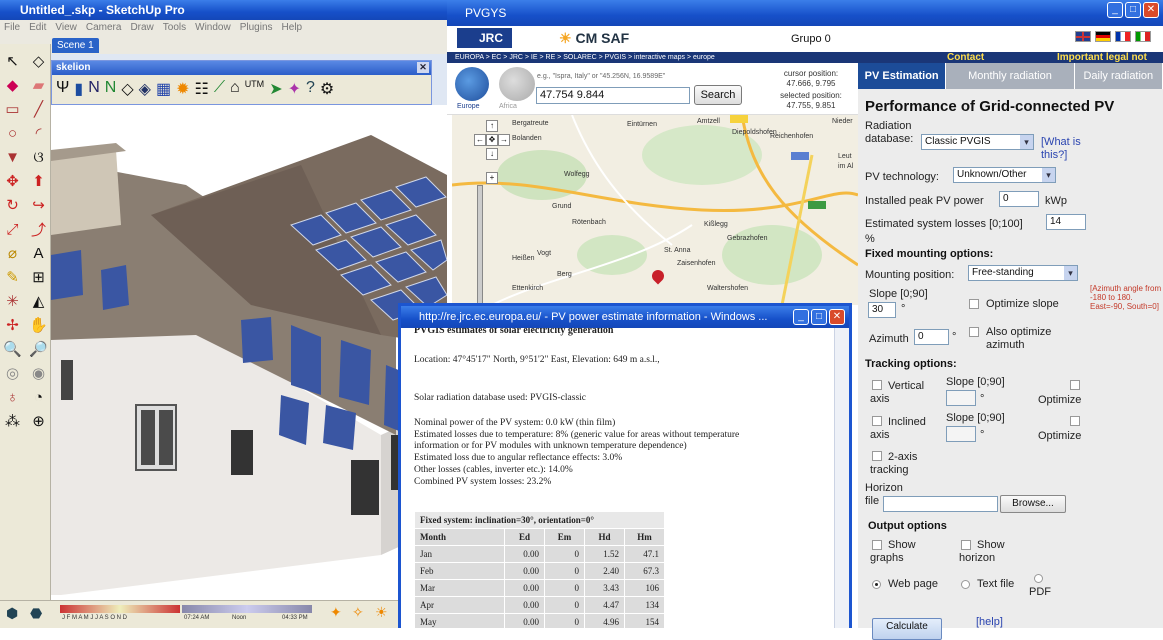 This screenshot has height=640, width=1163. I want to click on vertical-optimize-checkbox, so click(1075, 385).